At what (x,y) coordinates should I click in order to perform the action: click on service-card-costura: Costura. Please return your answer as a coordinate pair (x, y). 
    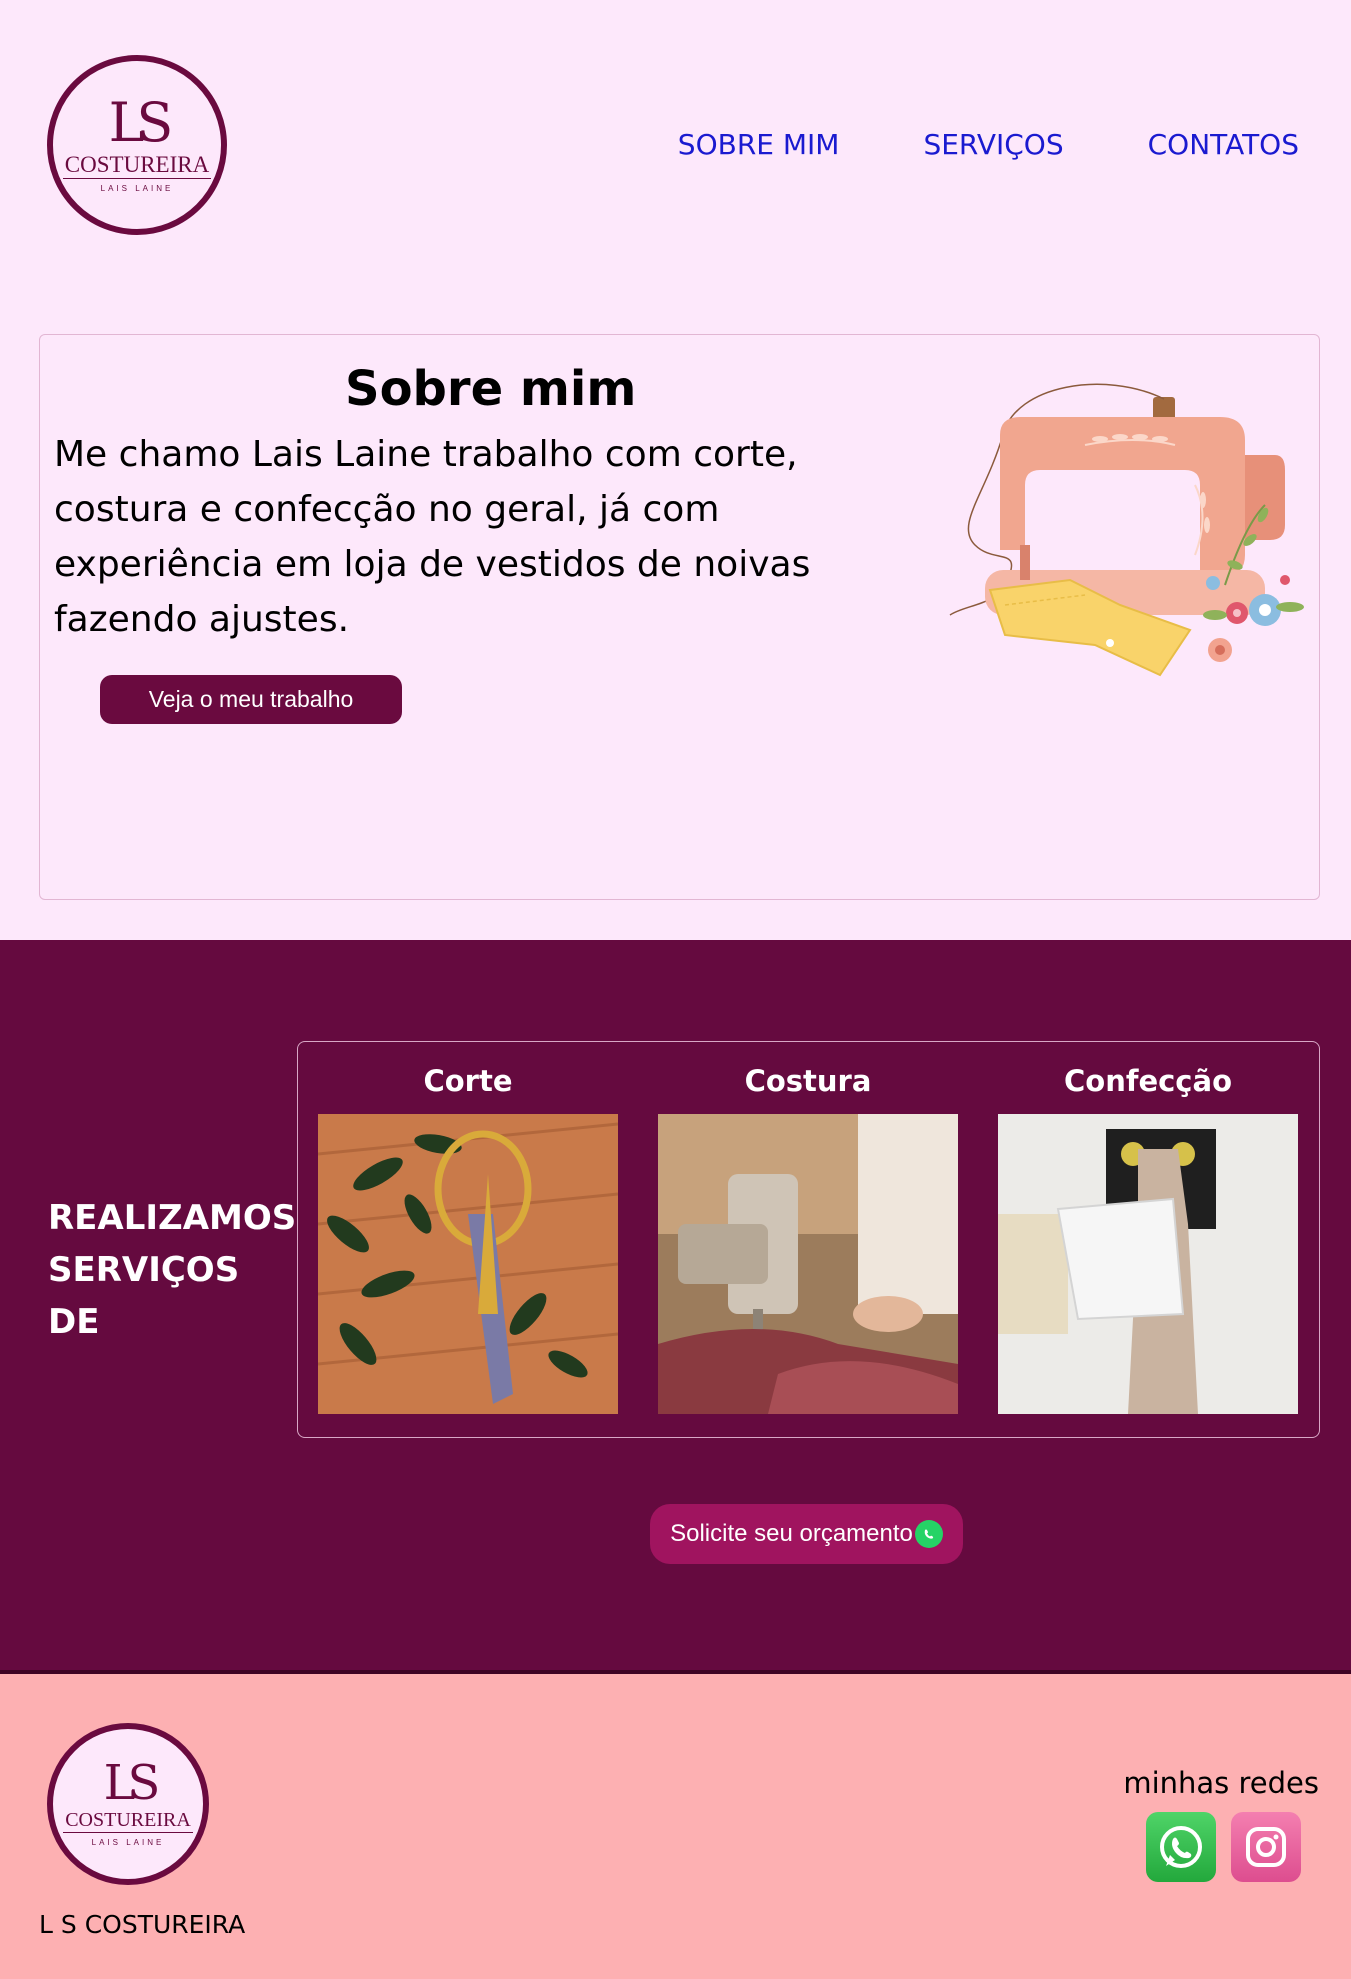
    Looking at the image, I should click on (808, 1239).